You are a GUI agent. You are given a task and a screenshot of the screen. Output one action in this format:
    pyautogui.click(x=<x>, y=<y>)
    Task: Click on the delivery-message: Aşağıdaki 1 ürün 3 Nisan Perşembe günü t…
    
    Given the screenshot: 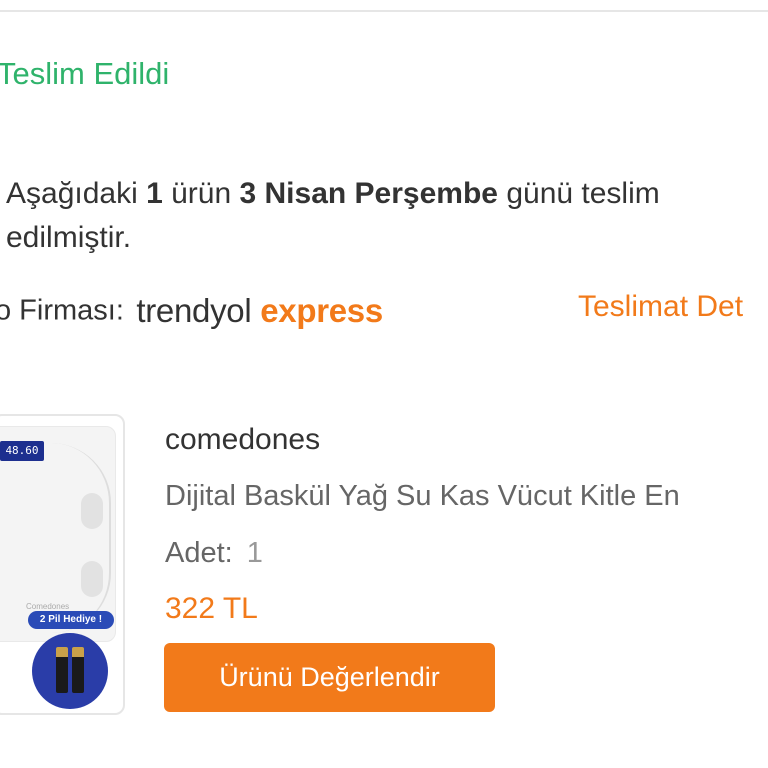 What is the action you would take?
    pyautogui.click(x=386, y=216)
    